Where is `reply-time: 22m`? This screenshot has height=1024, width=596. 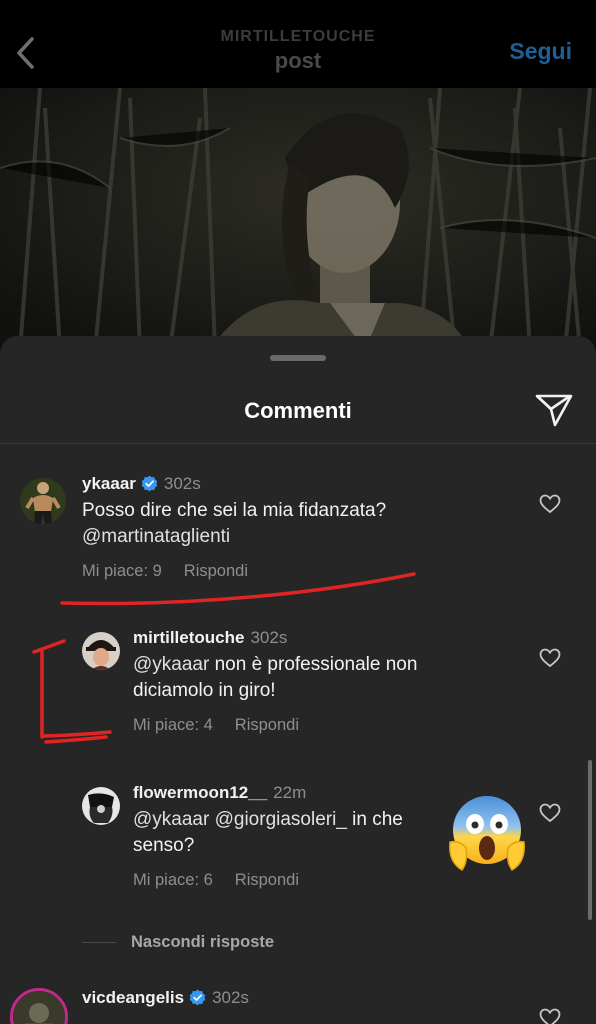 reply-time: 22m is located at coordinates (290, 792).